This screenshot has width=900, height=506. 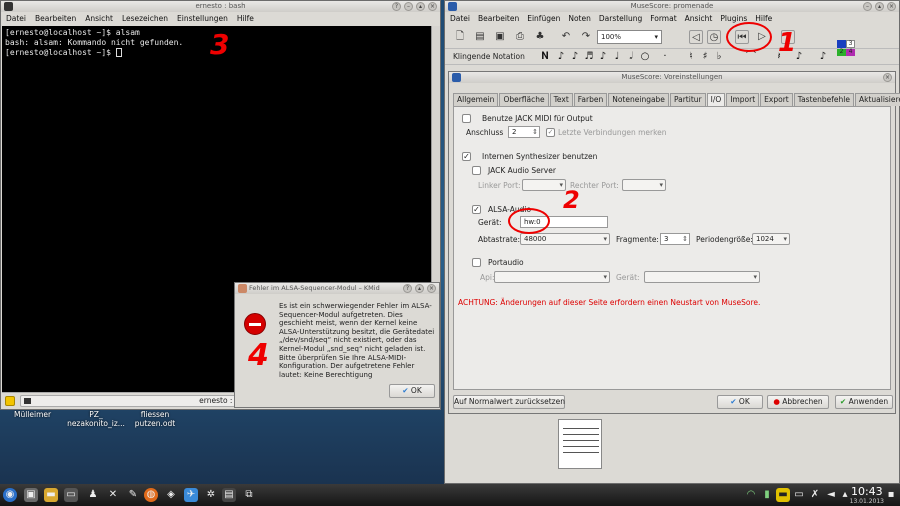 I want to click on metronome-icon: ◷, so click(x=714, y=37).